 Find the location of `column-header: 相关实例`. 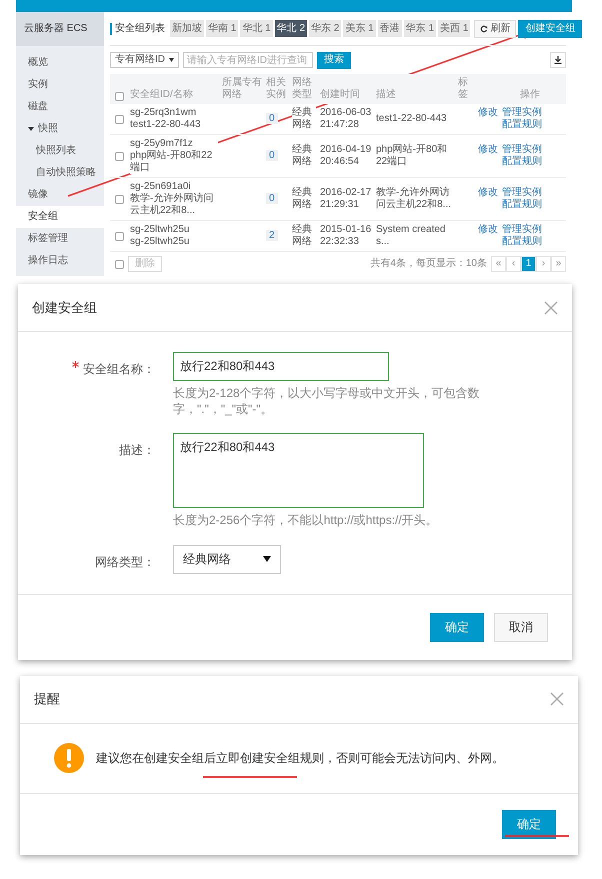

column-header: 相关实例 is located at coordinates (276, 88).